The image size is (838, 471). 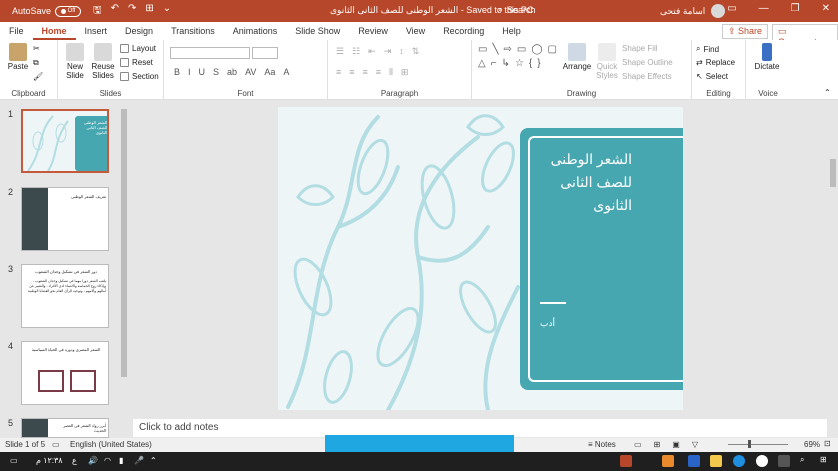 What do you see at coordinates (833, 261) in the screenshot?
I see `editor-scrollbar` at bounding box center [833, 261].